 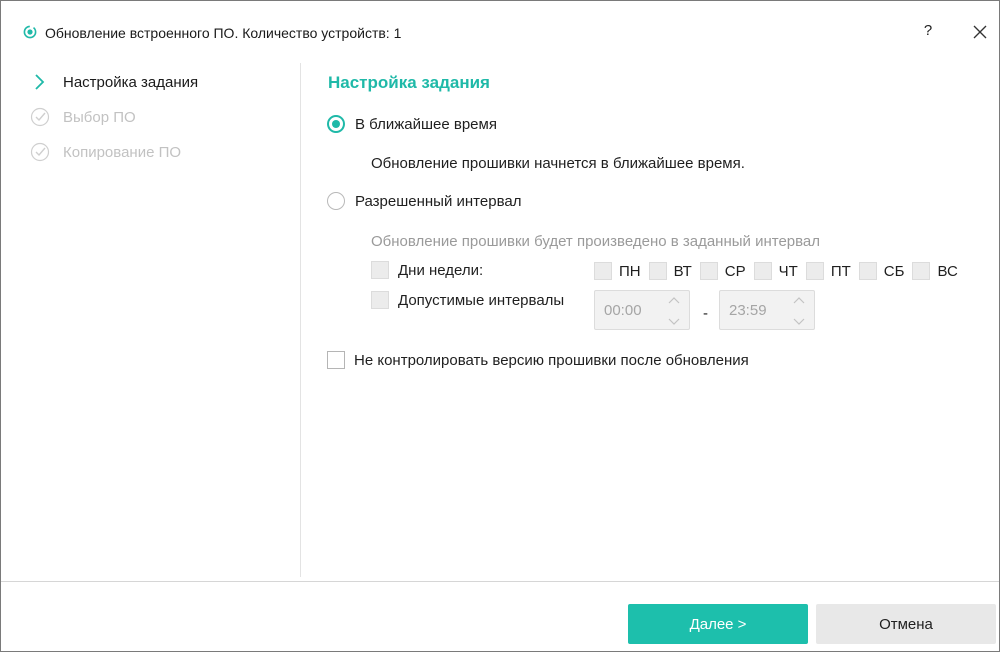 I want to click on time-to-spinbox: 23:59, so click(x=767, y=310).